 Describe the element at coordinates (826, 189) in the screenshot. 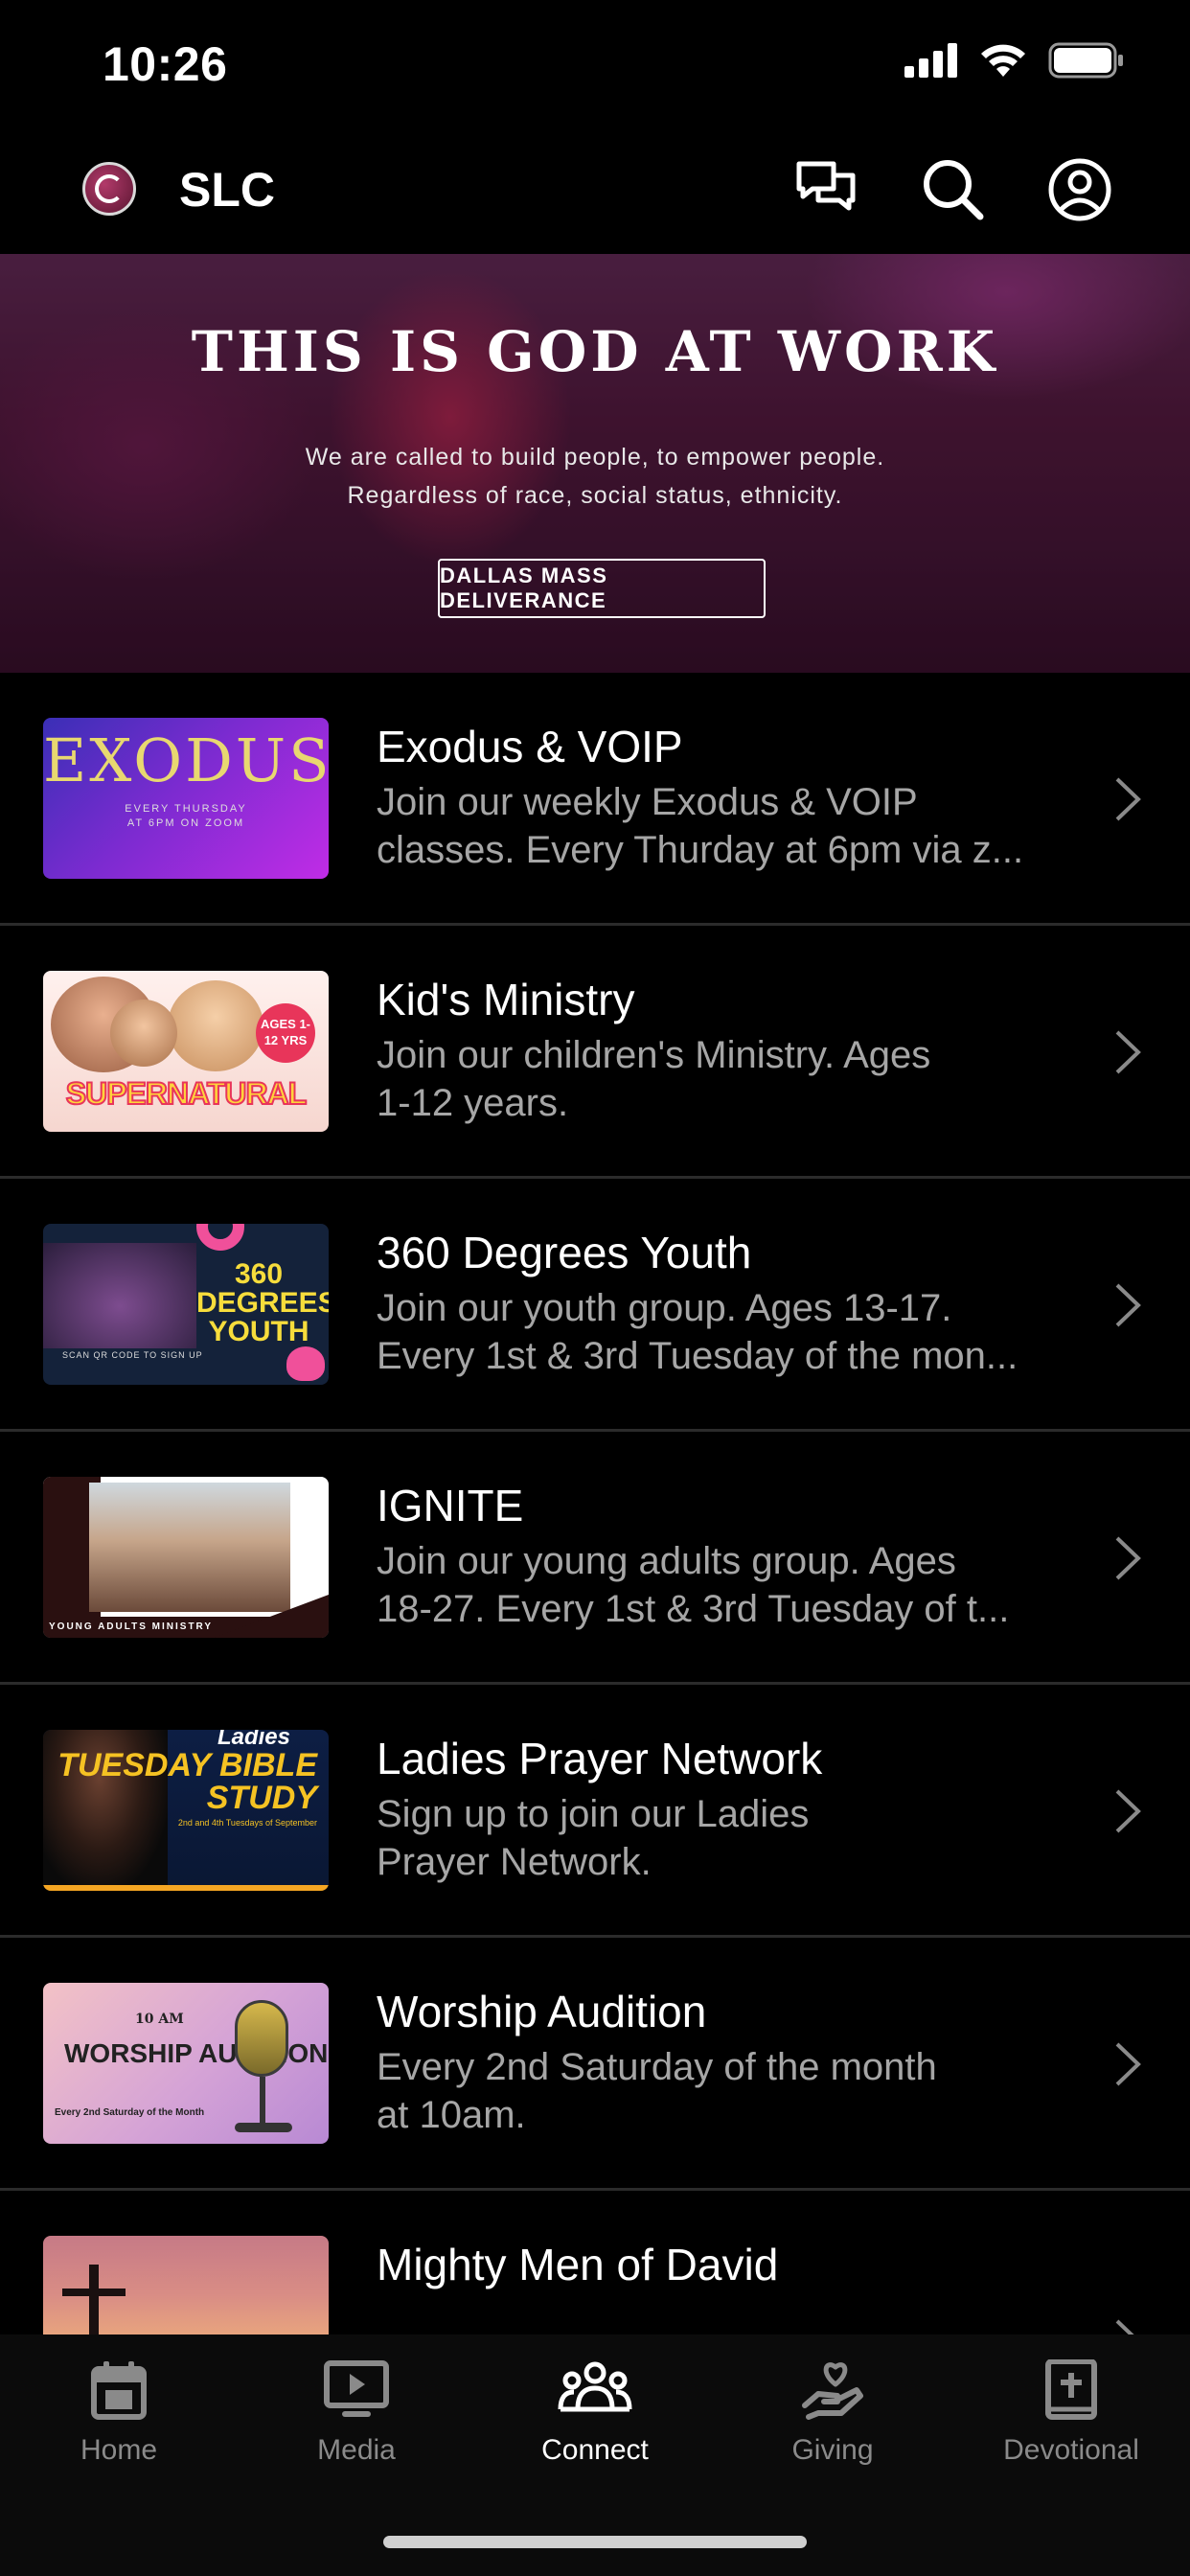

I see `chat-icon` at that location.